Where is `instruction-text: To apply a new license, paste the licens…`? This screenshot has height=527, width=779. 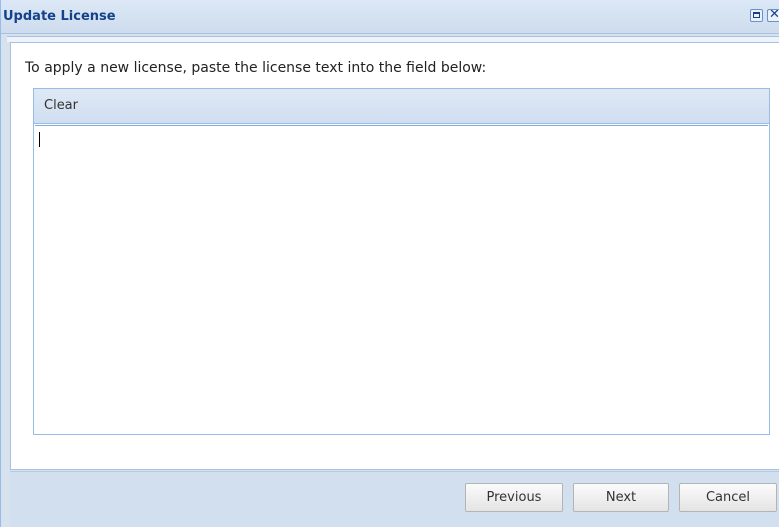
instruction-text: To apply a new license, paste the licens… is located at coordinates (256, 68).